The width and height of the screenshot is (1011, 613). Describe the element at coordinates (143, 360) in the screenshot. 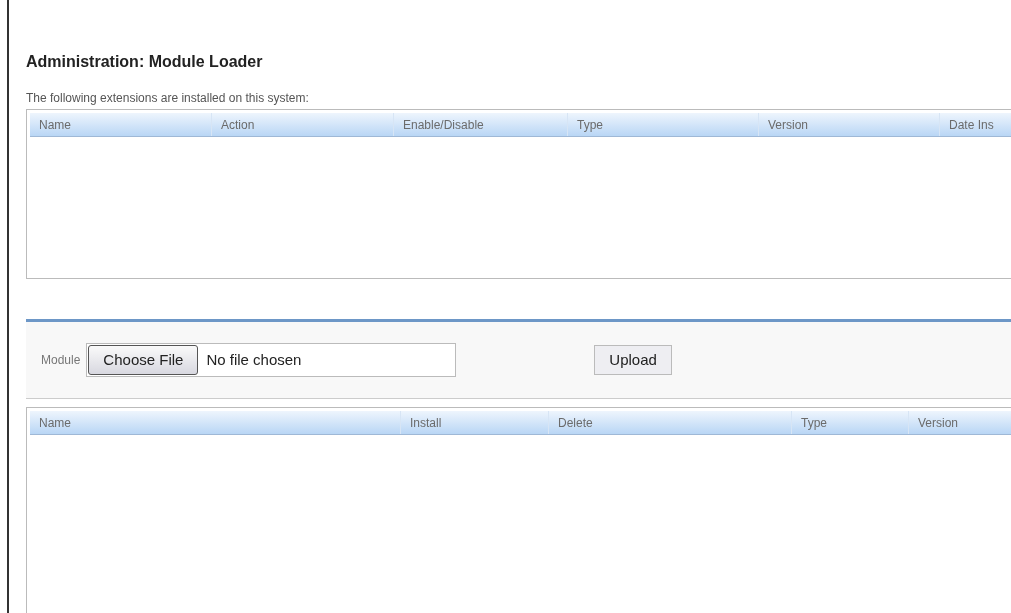

I see `choose-file-button: Choose File` at that location.